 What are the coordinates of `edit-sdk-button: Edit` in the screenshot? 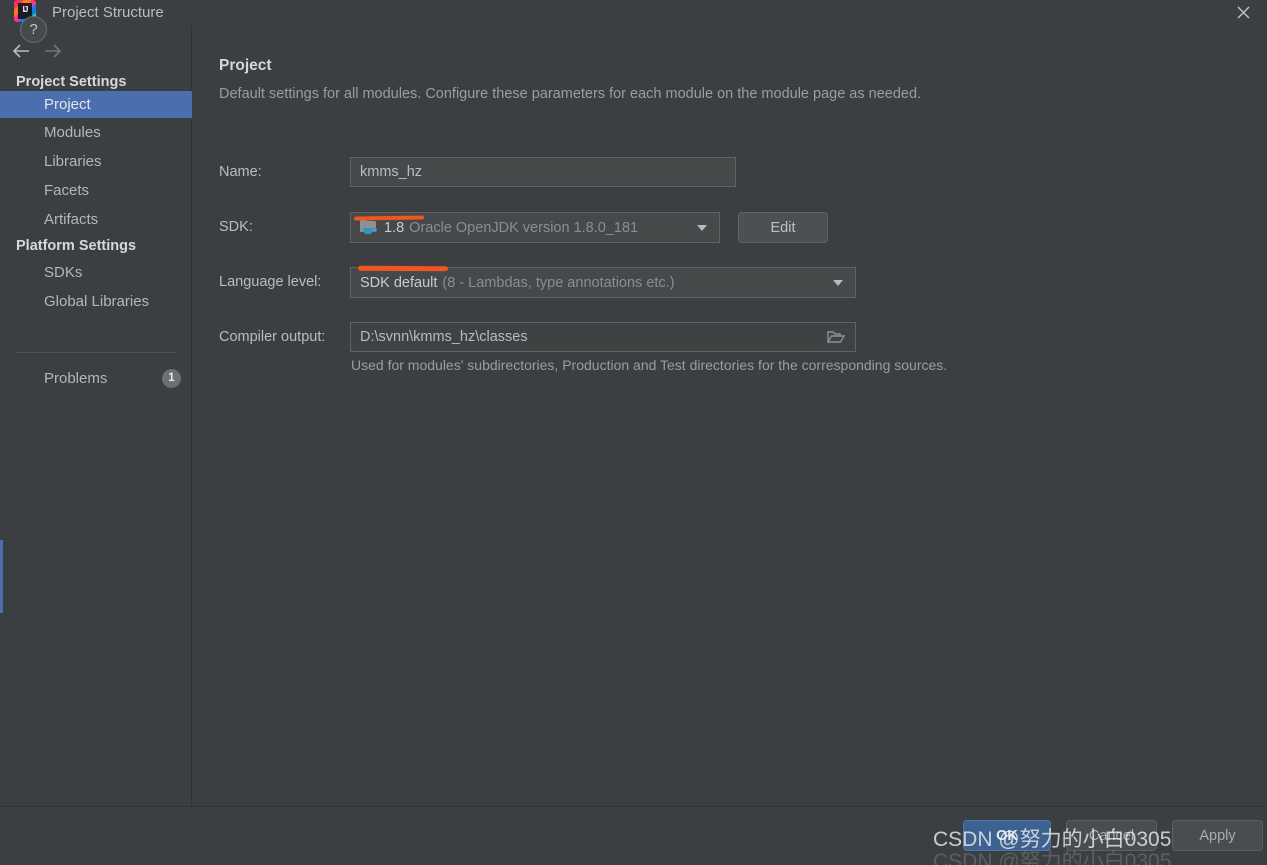 It's located at (783, 227).